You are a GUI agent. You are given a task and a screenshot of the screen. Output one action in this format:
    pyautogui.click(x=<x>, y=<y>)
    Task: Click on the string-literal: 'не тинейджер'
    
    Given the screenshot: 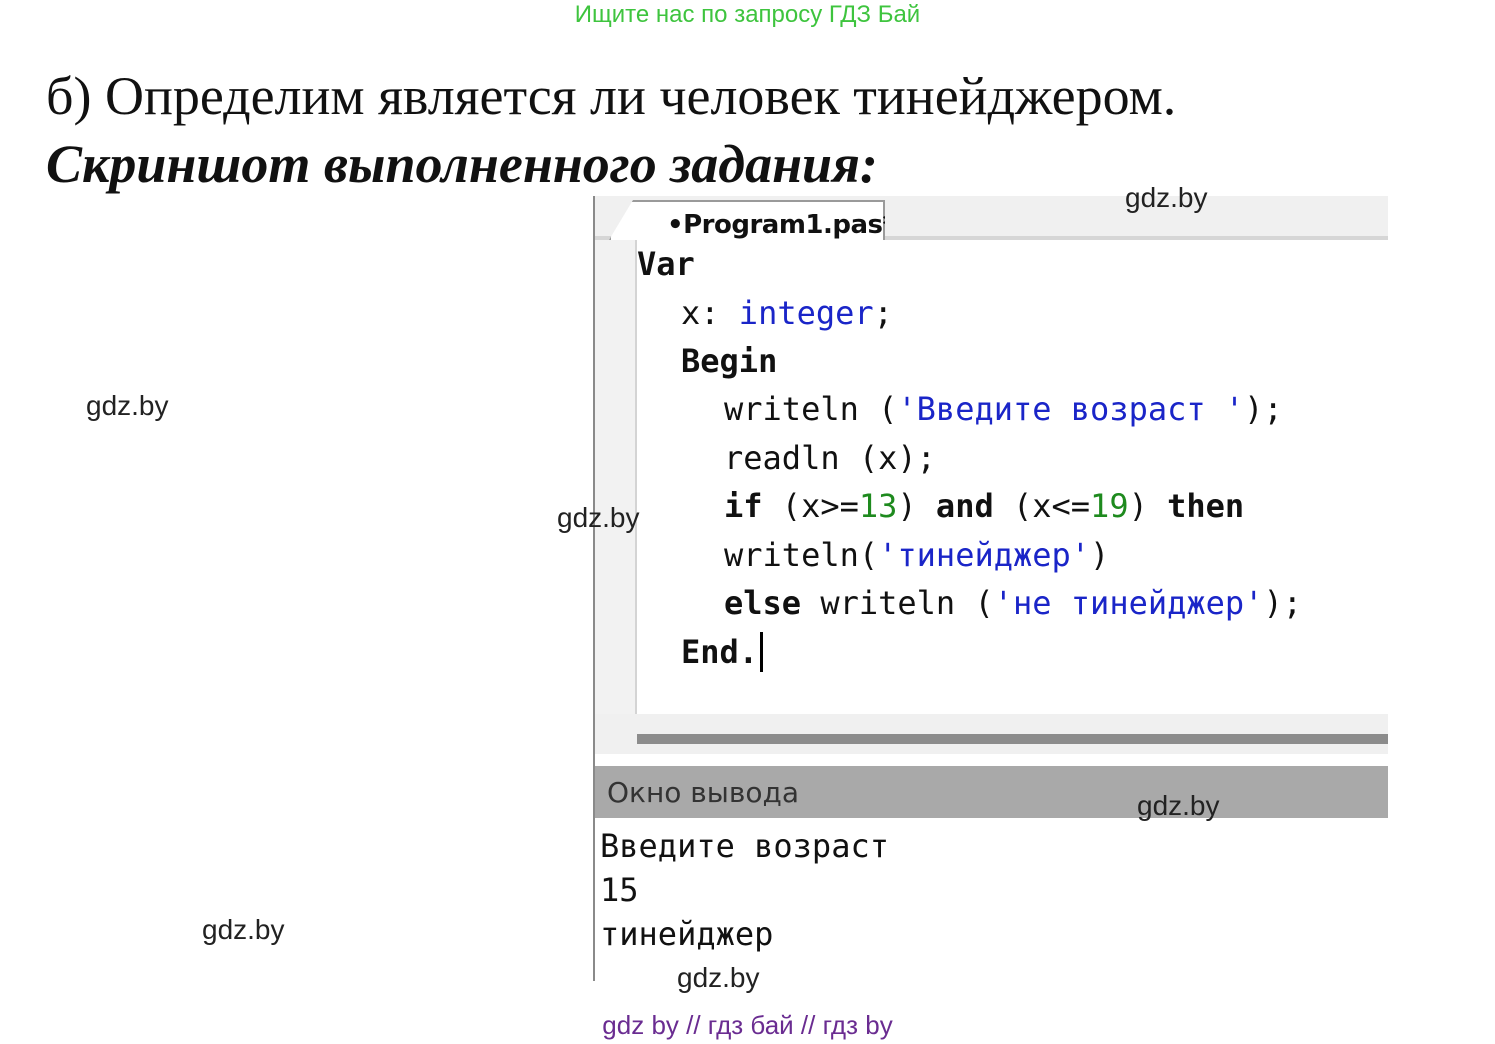 What is the action you would take?
    pyautogui.click(x=1128, y=603)
    